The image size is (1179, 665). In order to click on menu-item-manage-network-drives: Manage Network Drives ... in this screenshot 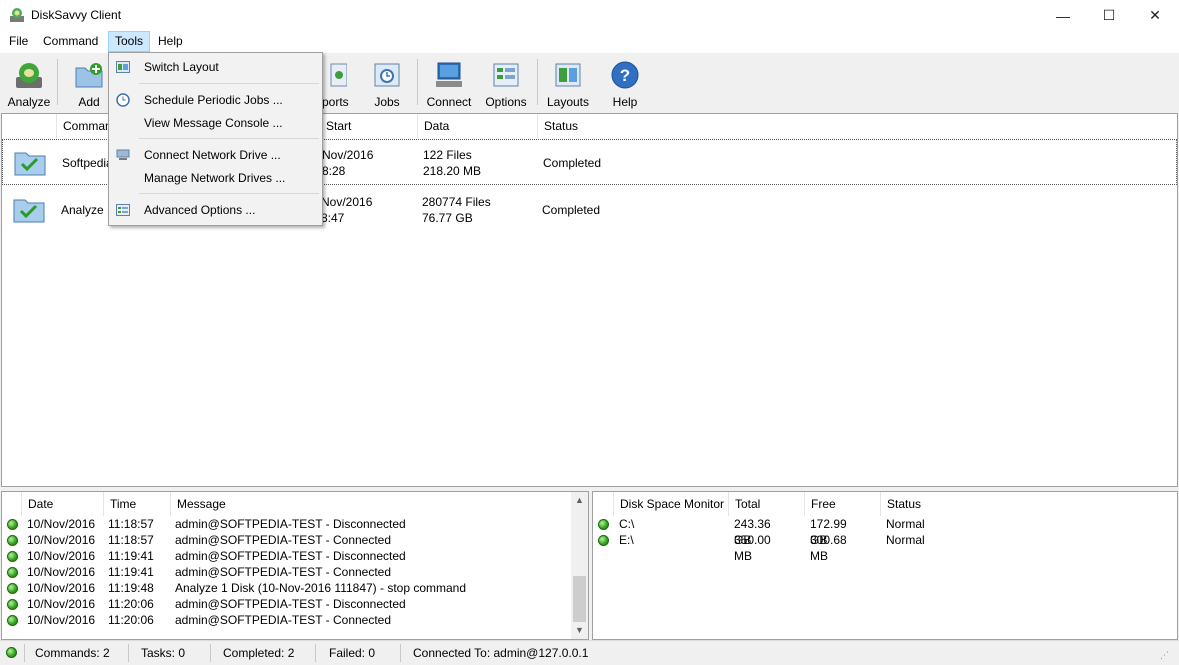, I will do `click(214, 178)`.